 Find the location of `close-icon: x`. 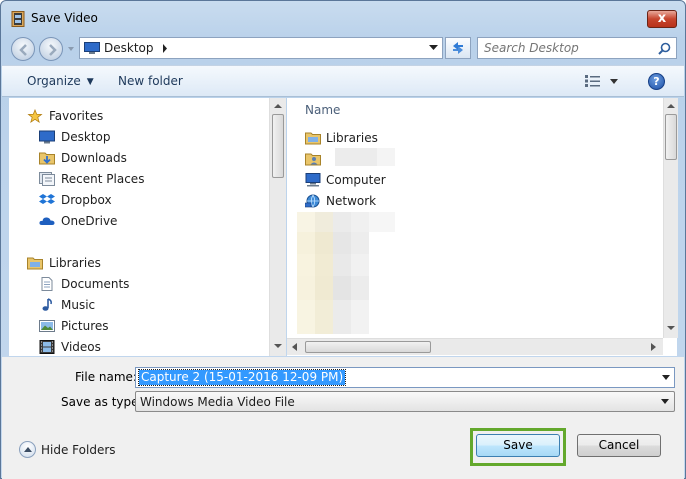

close-icon: x is located at coordinates (662, 18).